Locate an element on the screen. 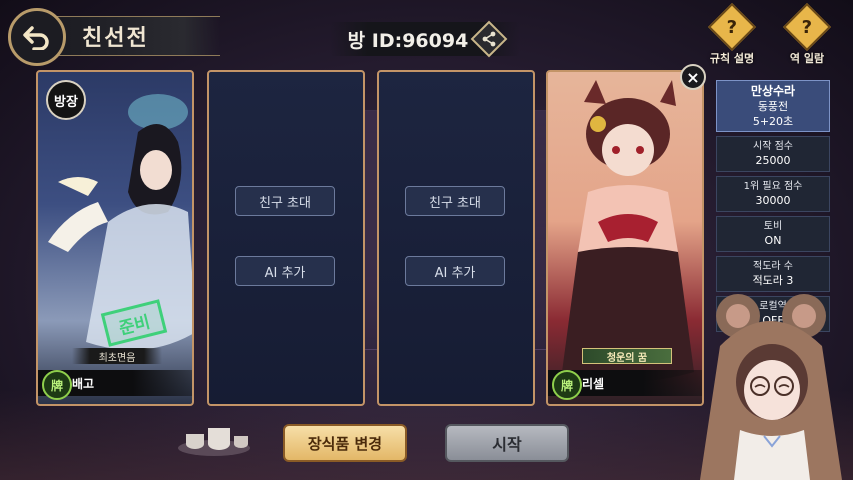  room-id-bar: 방 ID:96094 is located at coordinates (425, 39).